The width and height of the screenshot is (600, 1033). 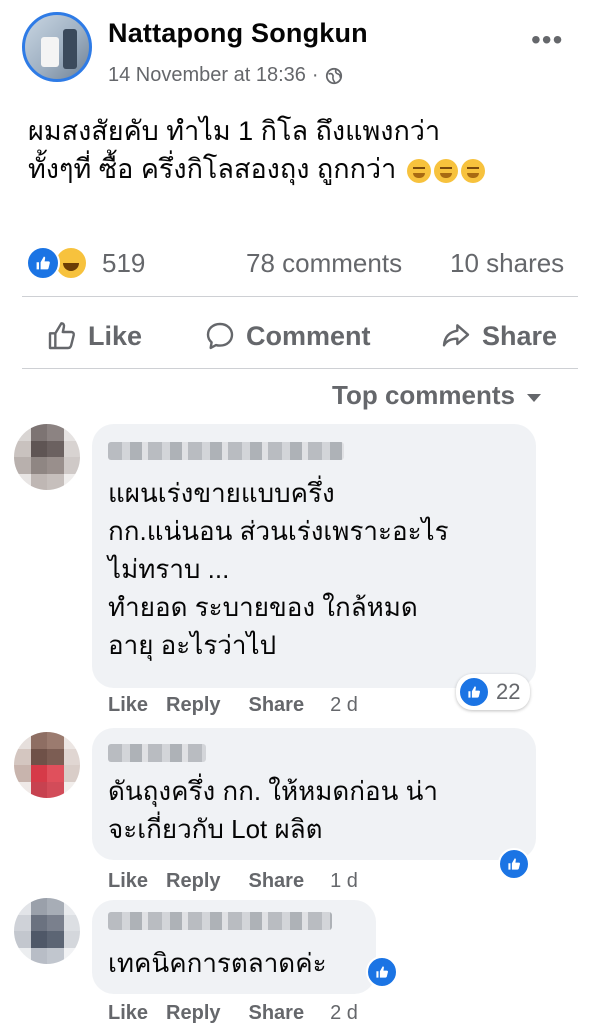 I want to click on globe-icon, so click(x=333, y=75).